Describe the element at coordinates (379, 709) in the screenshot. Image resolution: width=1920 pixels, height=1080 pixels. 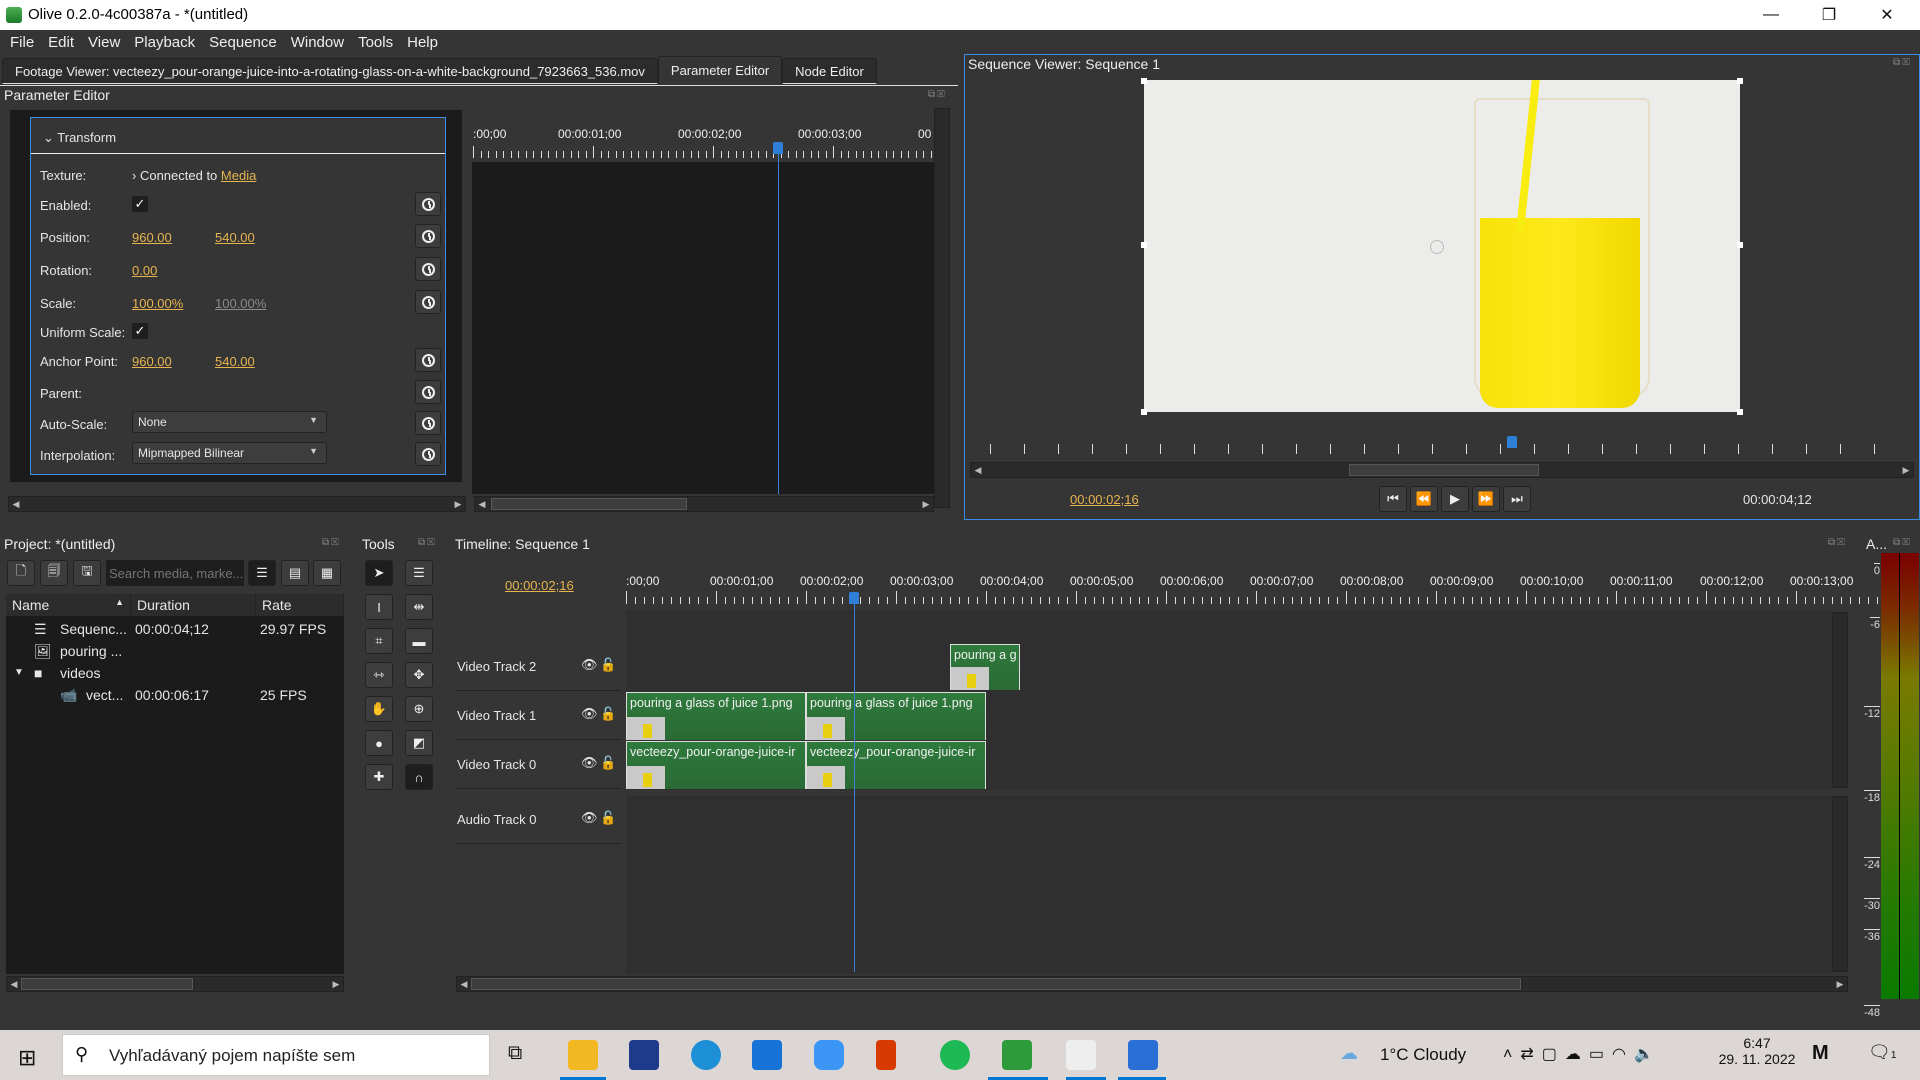
I see `hand-tool: ✋` at that location.